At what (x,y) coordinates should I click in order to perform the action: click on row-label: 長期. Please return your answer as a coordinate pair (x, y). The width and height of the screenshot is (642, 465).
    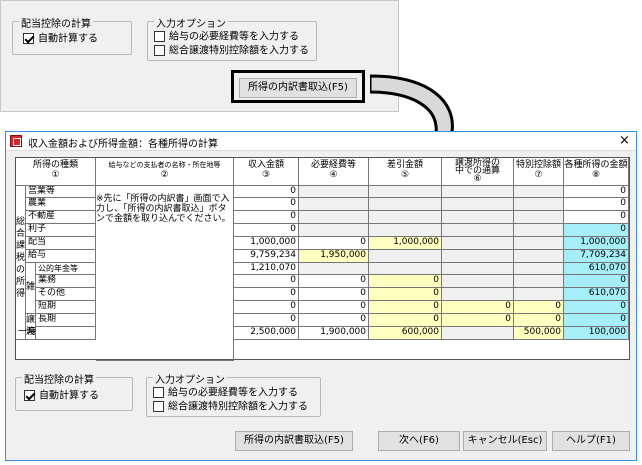
    Looking at the image, I should click on (66, 320).